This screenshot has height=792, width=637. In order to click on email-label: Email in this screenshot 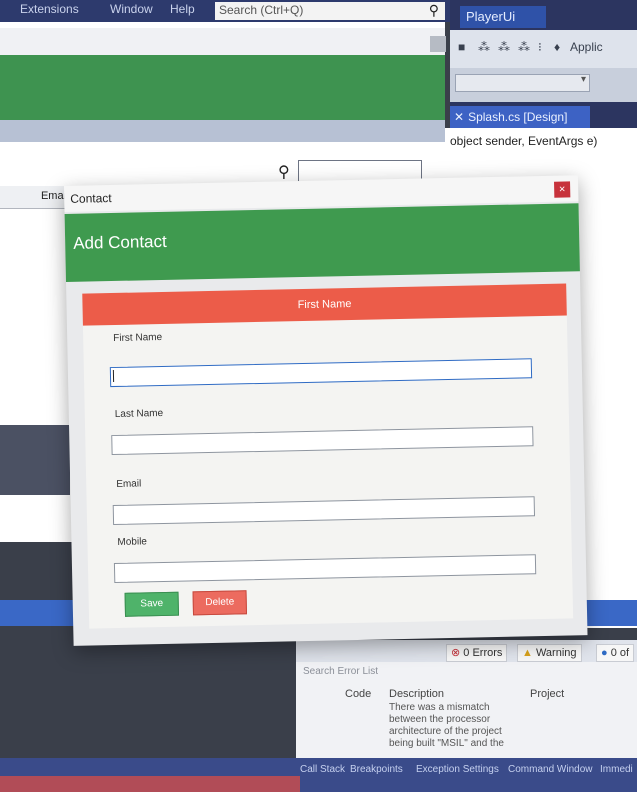, I will do `click(129, 484)`.